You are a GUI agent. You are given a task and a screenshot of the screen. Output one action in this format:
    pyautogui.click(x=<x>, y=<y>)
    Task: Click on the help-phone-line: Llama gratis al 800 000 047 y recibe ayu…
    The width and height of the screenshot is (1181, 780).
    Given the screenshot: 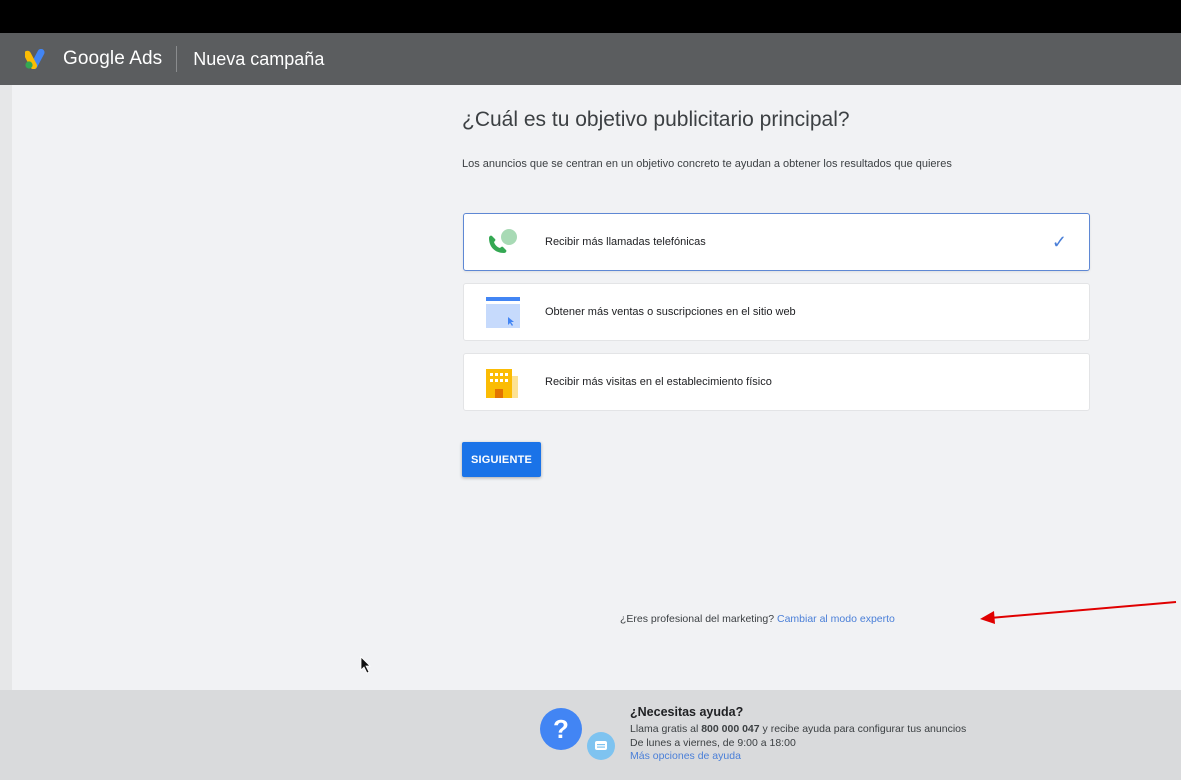 What is the action you would take?
    pyautogui.click(x=798, y=729)
    